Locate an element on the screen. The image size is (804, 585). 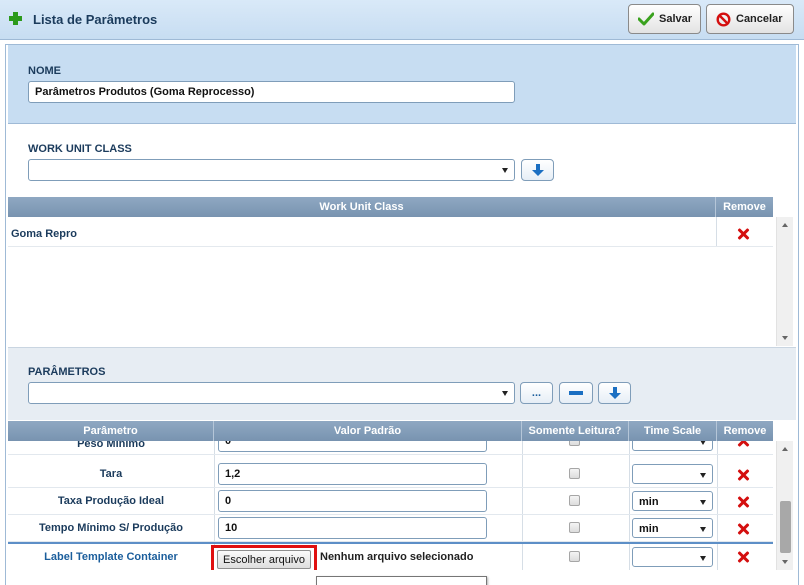
parametros-scrollbar is located at coordinates (784, 505).